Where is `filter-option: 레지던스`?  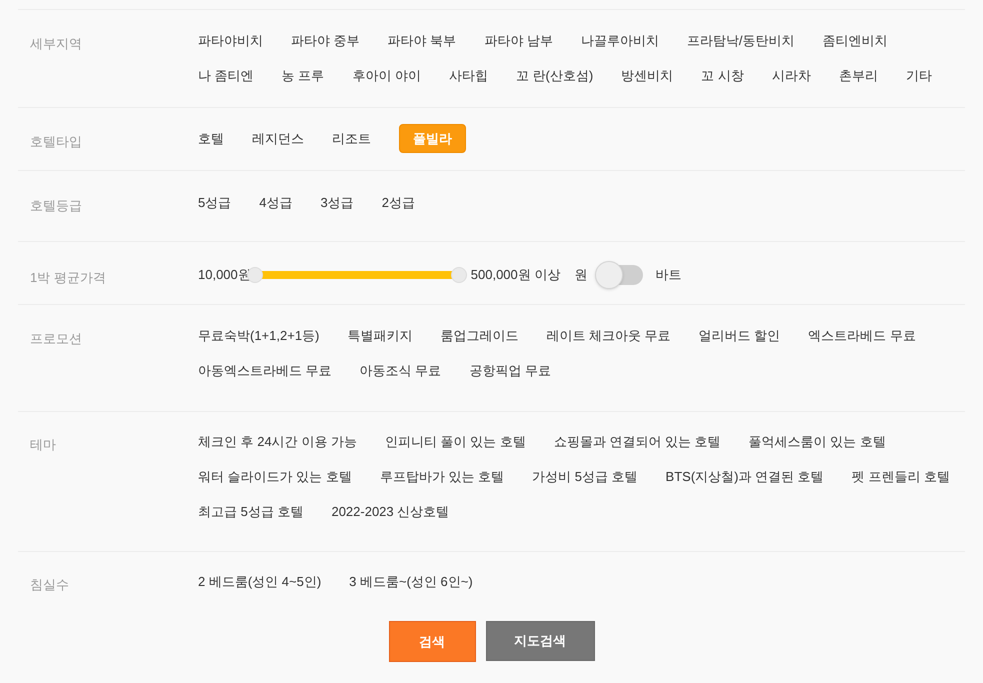 filter-option: 레지던스 is located at coordinates (278, 138).